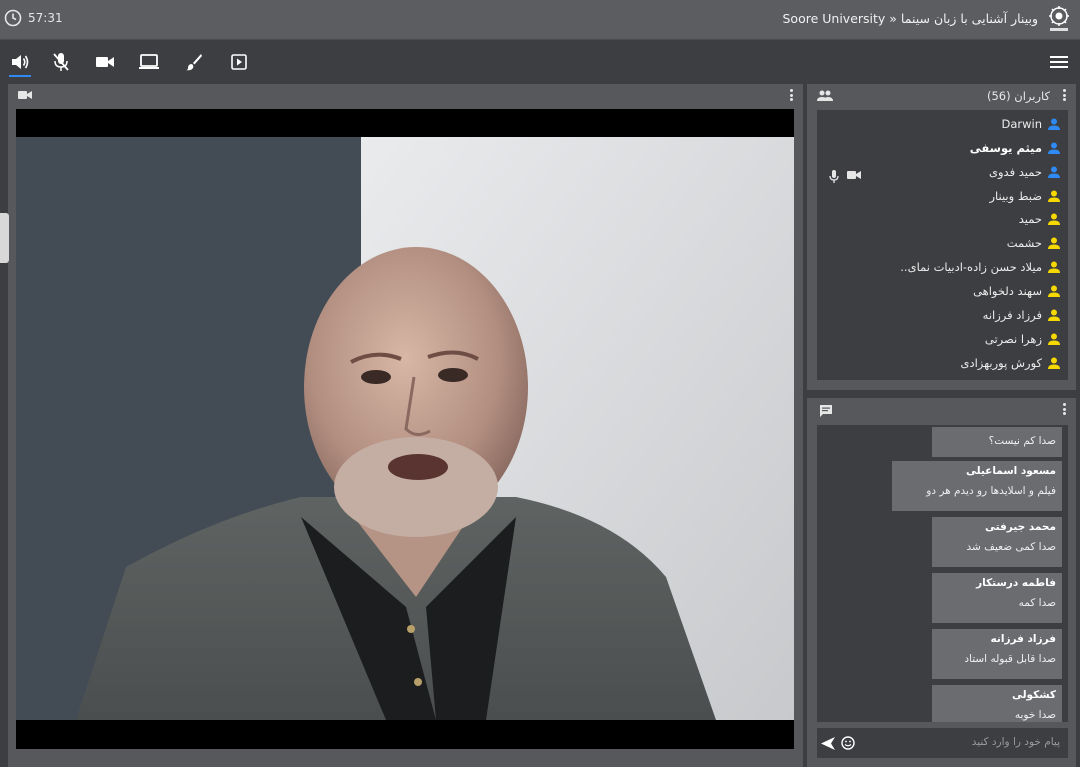  Describe the element at coordinates (997, 703) in the screenshot. I see `chat-message: کشکولی صدا خوبه` at that location.